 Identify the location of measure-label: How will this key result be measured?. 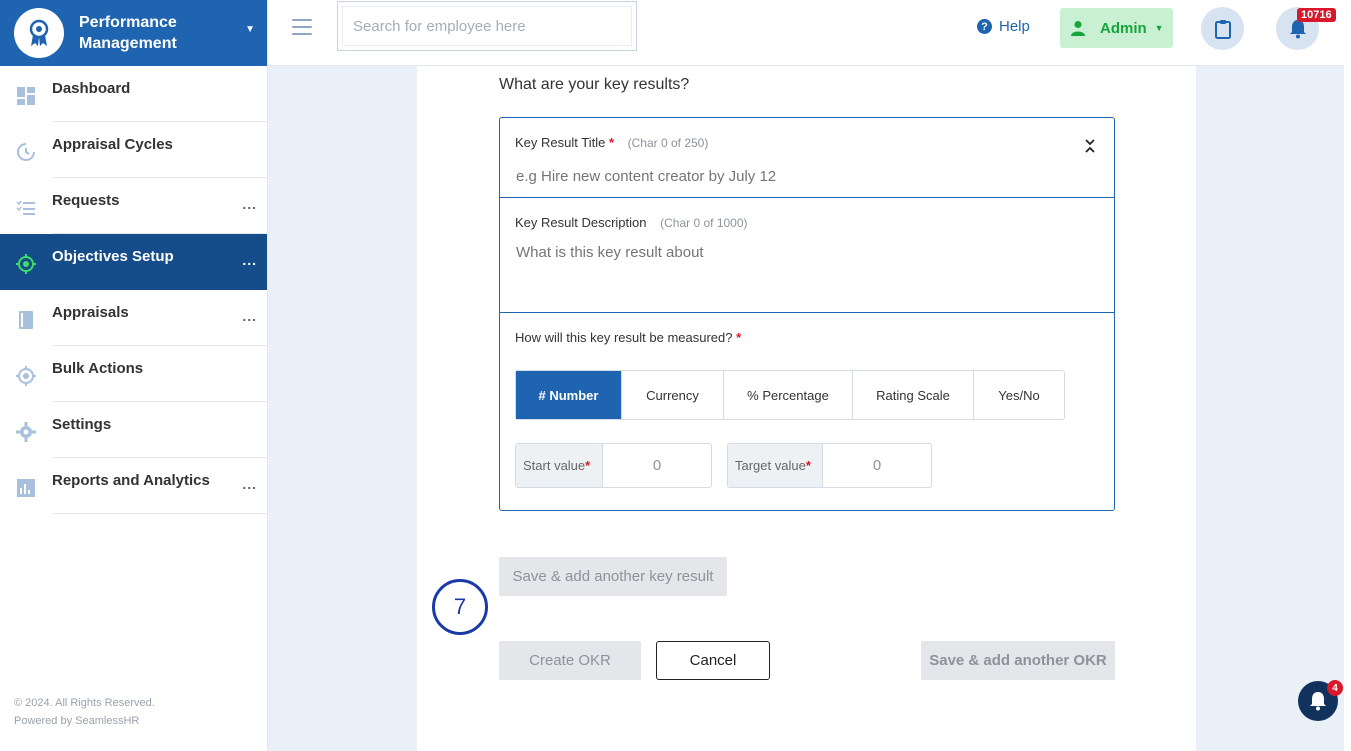
(624, 337).